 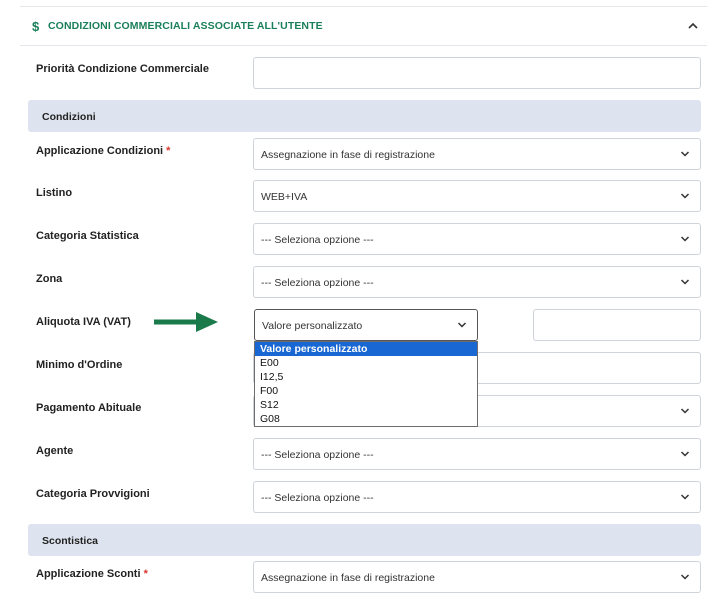 I want to click on dropdown-option: S12, so click(x=366, y=405).